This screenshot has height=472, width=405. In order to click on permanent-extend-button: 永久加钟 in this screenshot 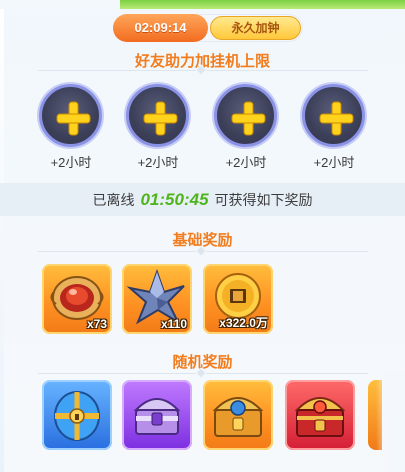, I will do `click(255, 28)`.